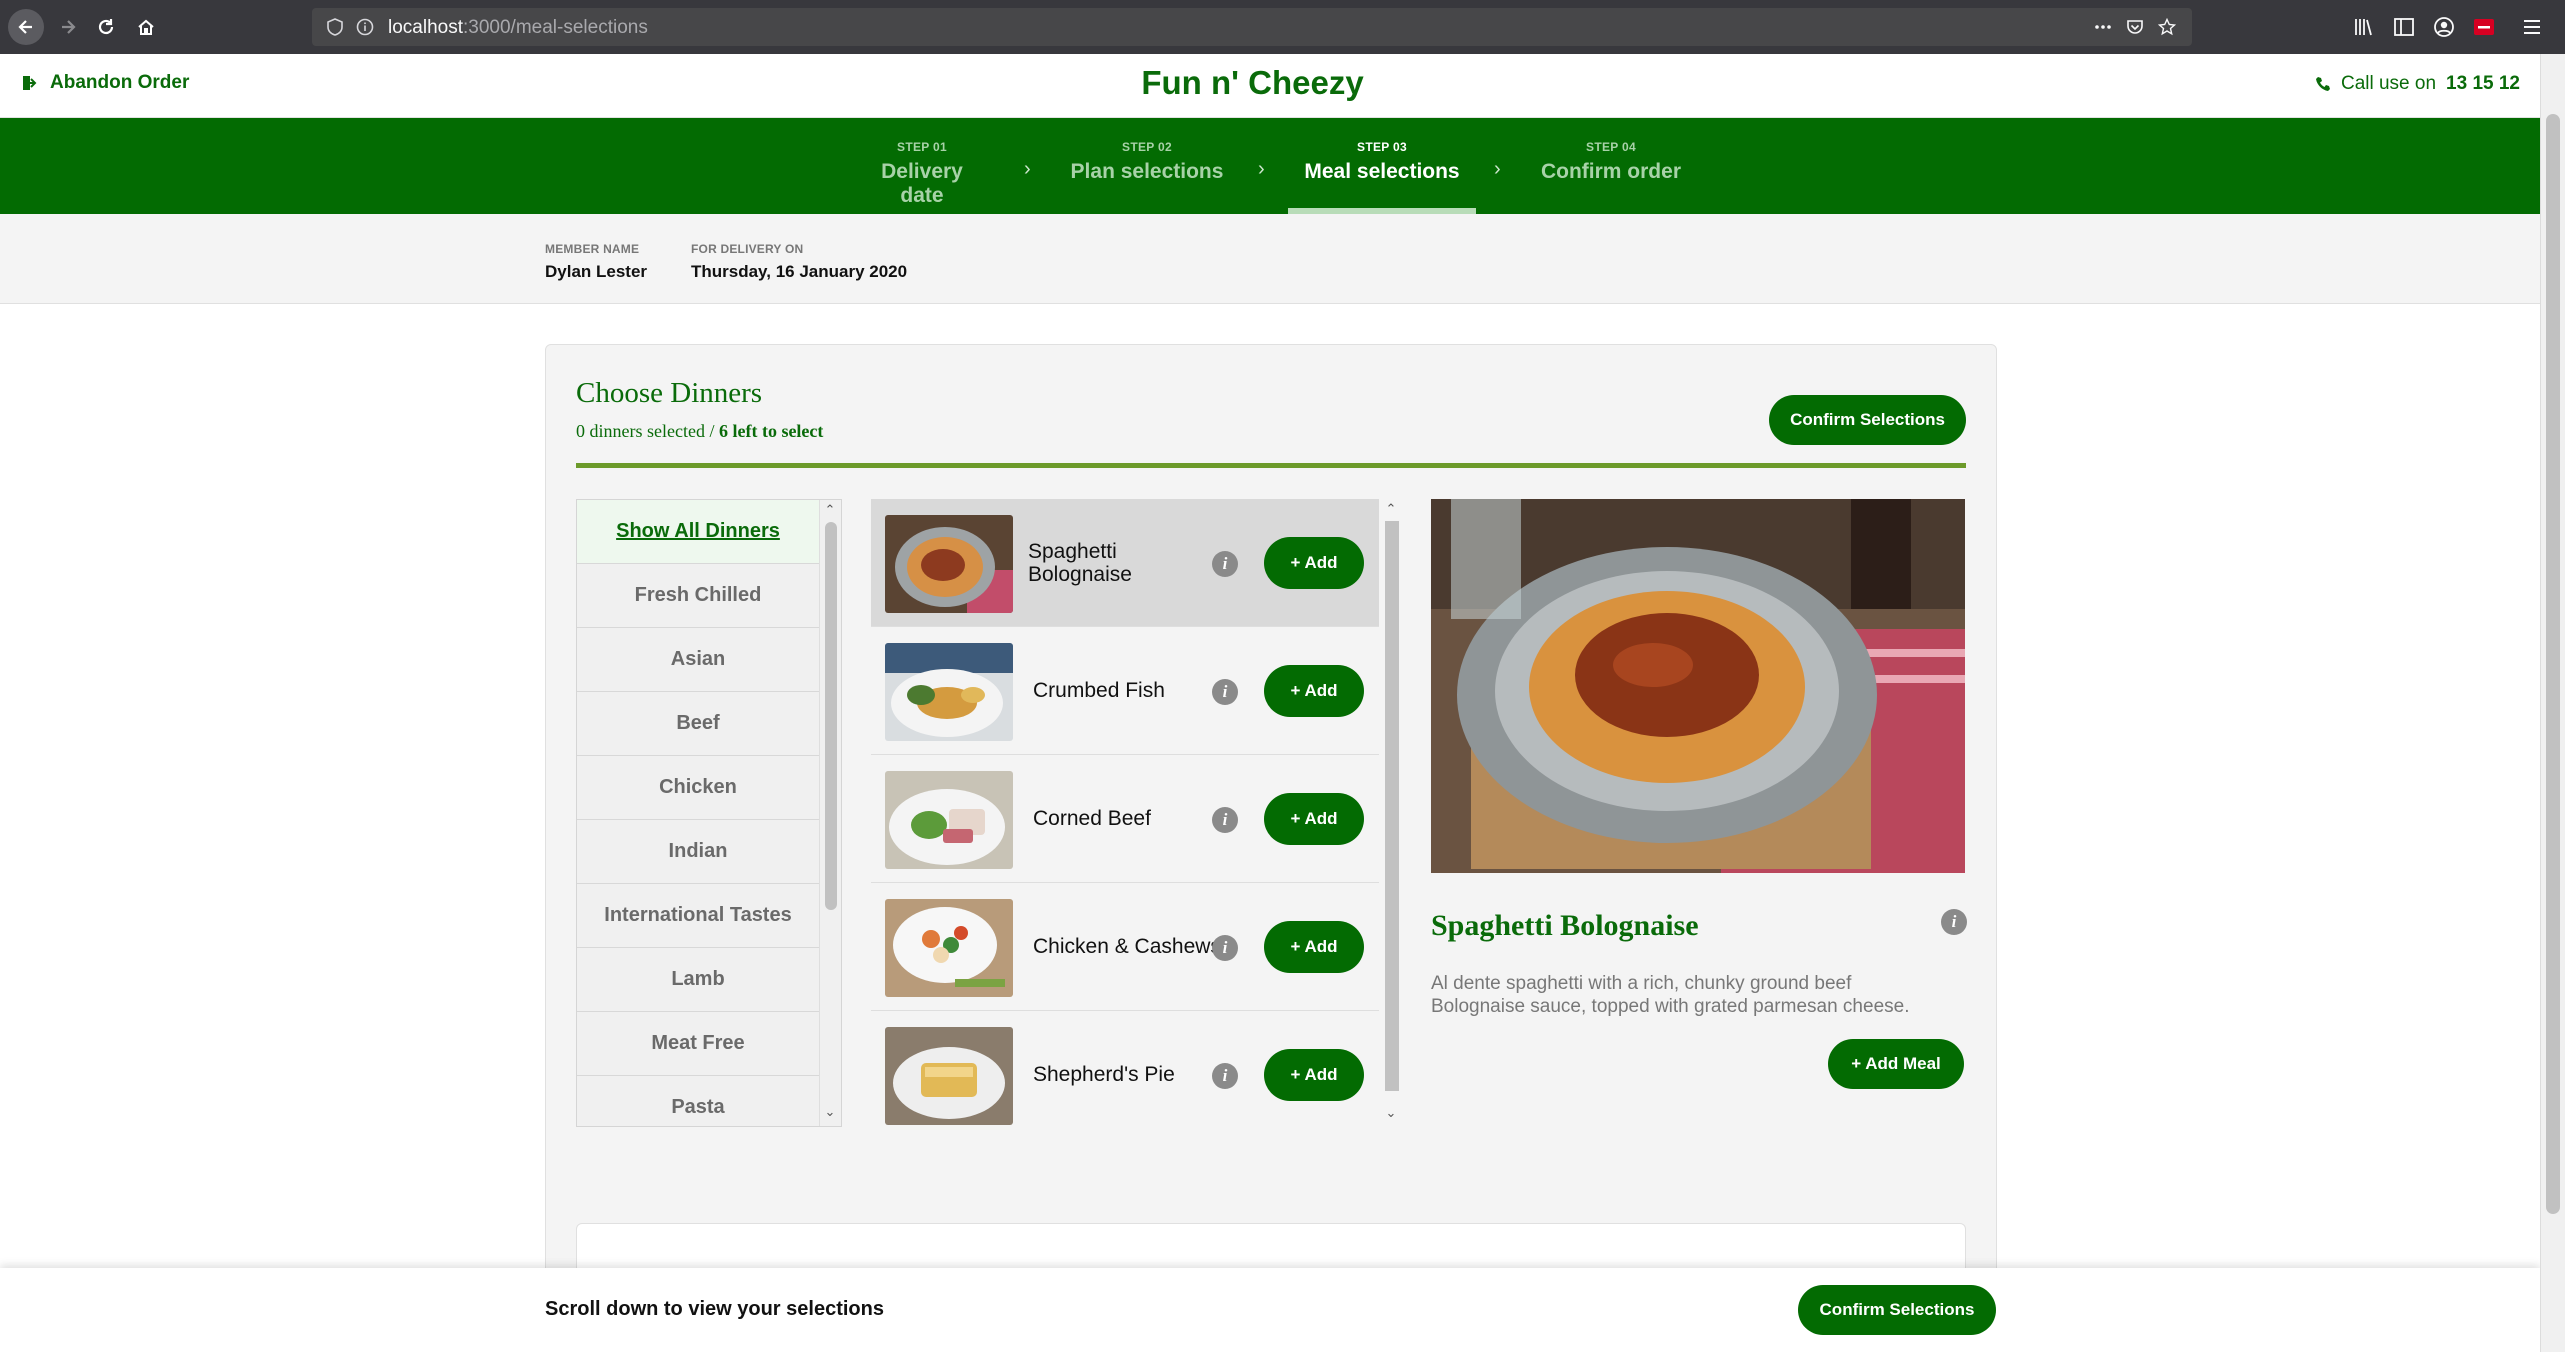  I want to click on left-to-select-text: 6 left to select, so click(771, 431).